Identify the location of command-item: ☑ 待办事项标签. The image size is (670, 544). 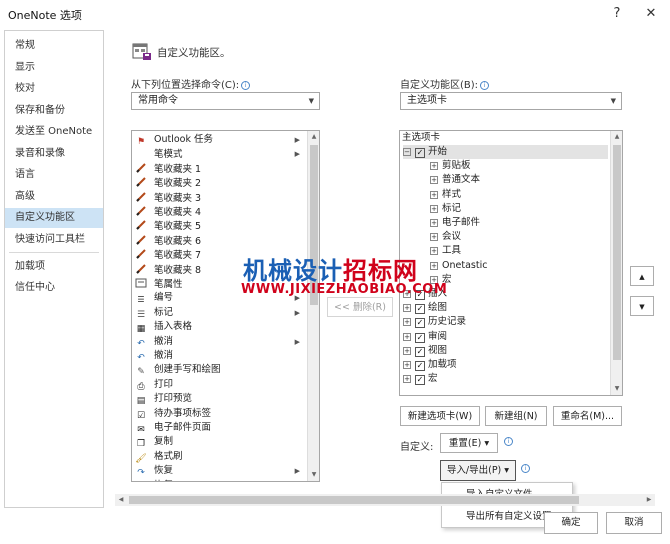
(220, 414).